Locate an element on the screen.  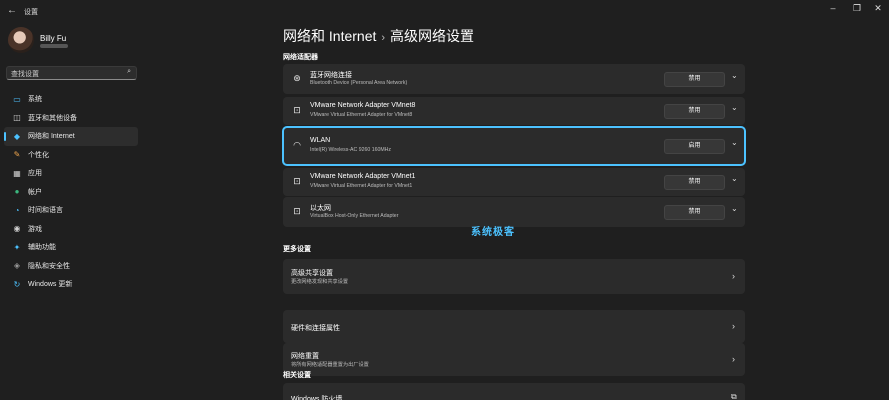
brush-icon: ✎ is located at coordinates (17, 155).